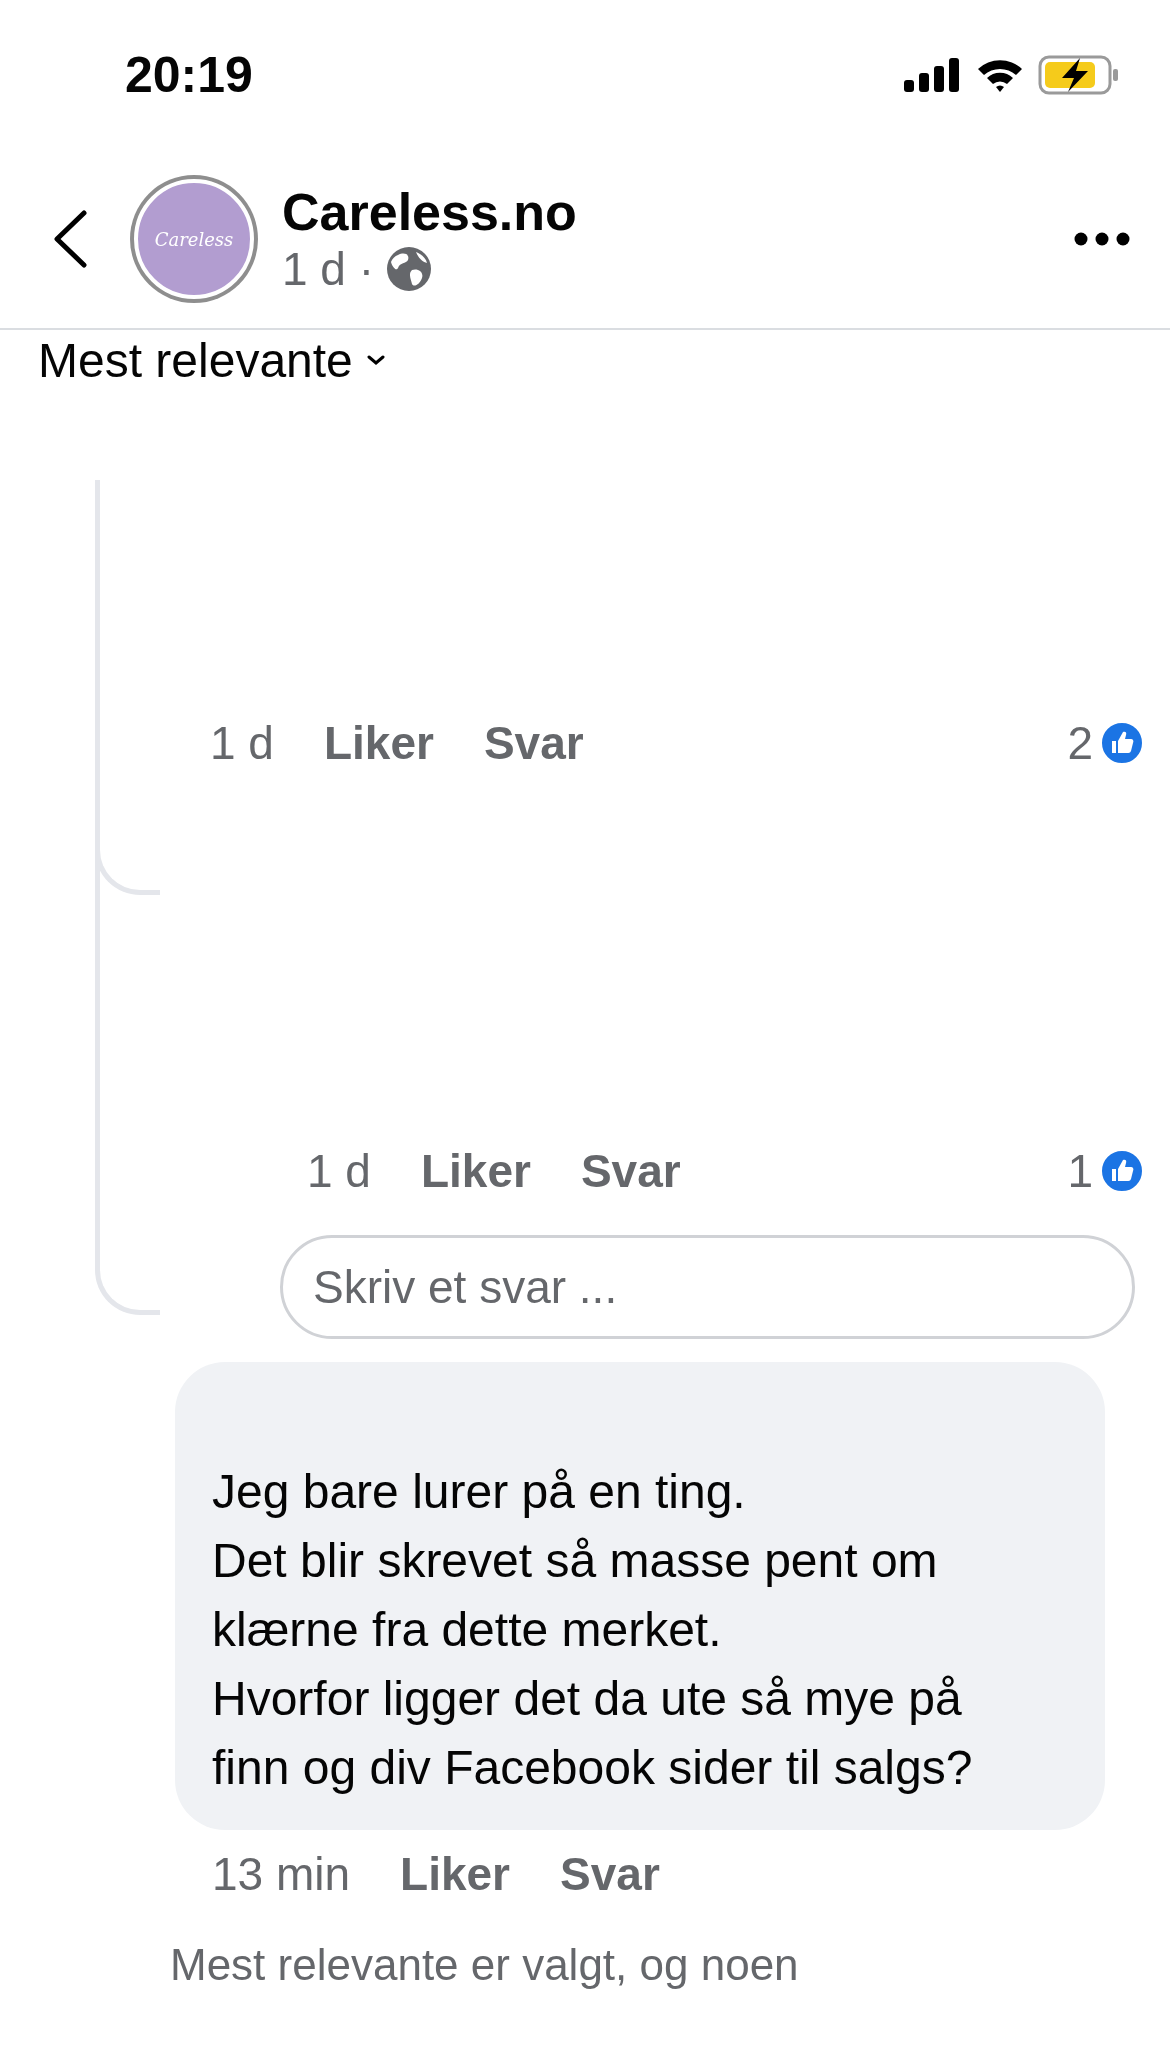 The height and width of the screenshot is (2072, 1170). What do you see at coordinates (375, 360) in the screenshot?
I see `chevron-down-icon` at bounding box center [375, 360].